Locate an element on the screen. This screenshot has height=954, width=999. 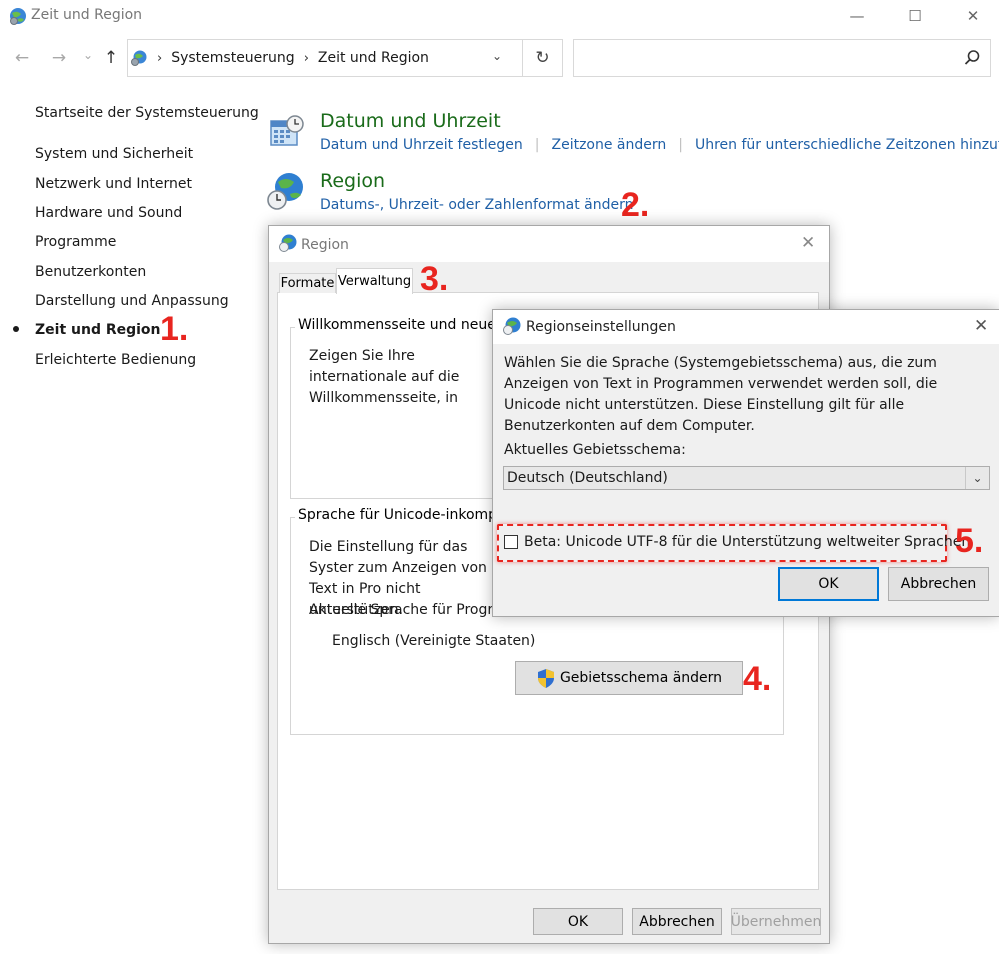
breadcrumb-item-zeit-und-region: Zeit und Region is located at coordinates (373, 58).